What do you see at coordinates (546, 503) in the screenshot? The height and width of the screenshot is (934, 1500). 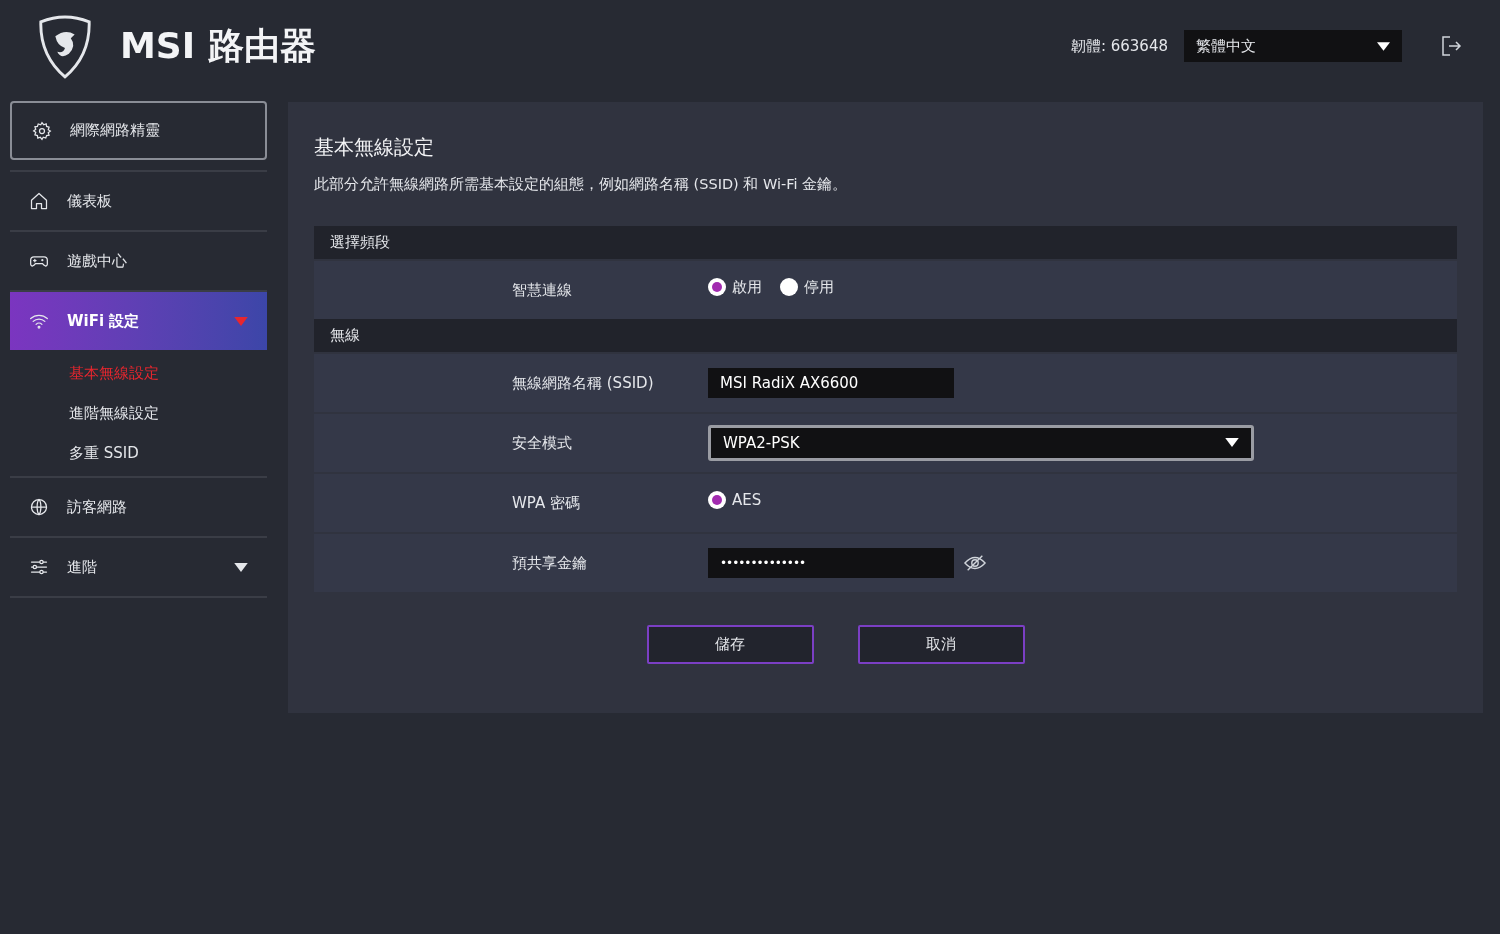 I see `field-label: WPA 密碼` at bounding box center [546, 503].